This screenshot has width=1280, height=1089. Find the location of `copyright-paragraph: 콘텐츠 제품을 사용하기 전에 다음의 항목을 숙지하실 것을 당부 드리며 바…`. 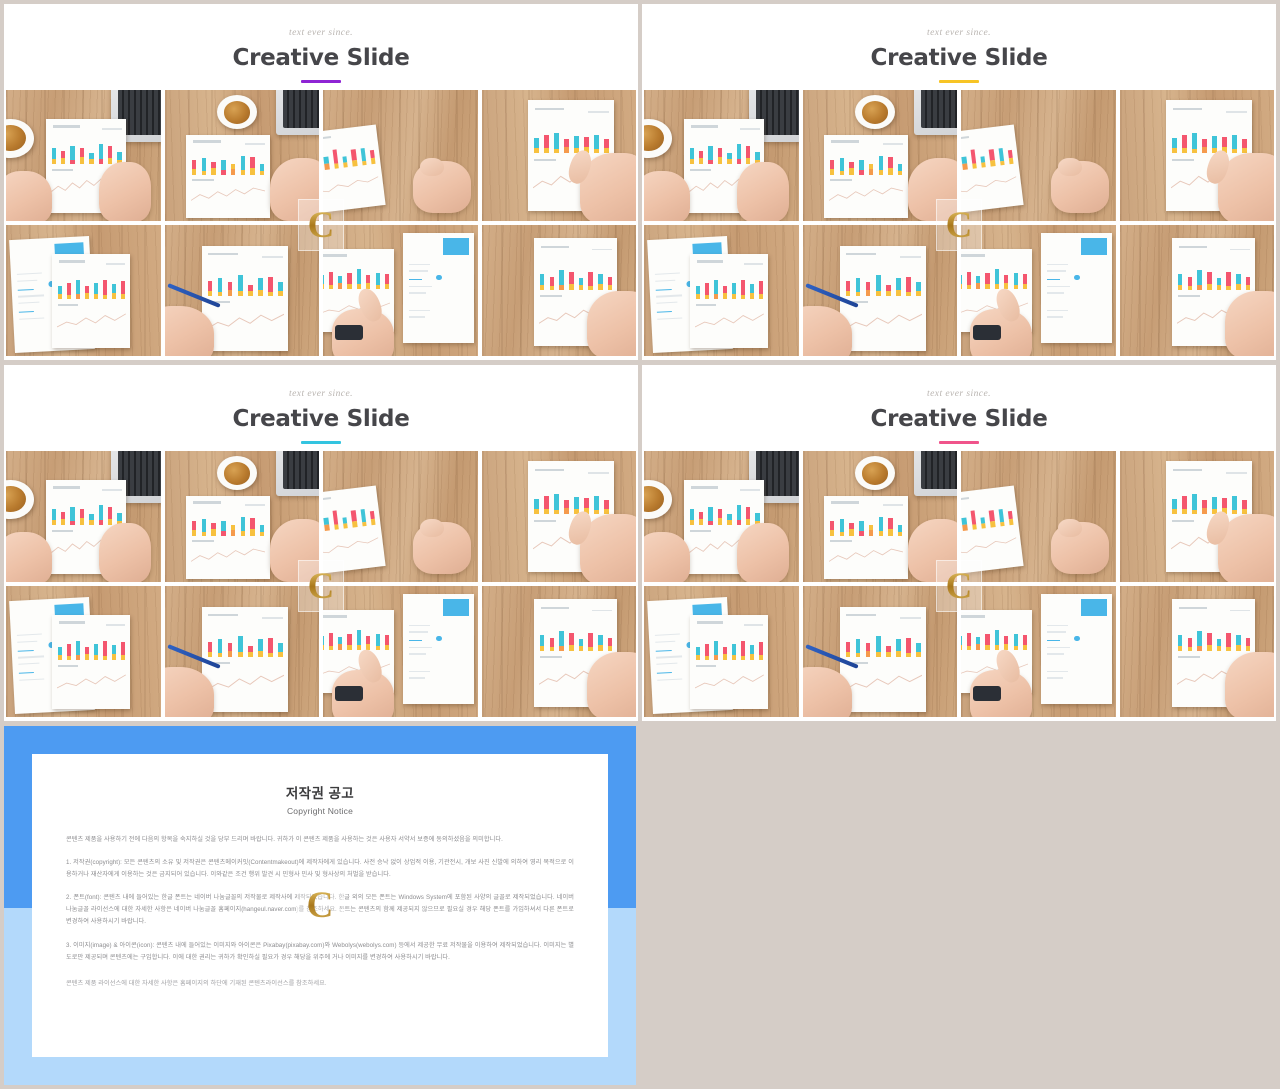

copyright-paragraph: 콘텐츠 제품을 사용하기 전에 다음의 항목을 숙지하실 것을 당부 드리며 바… is located at coordinates (284, 839).